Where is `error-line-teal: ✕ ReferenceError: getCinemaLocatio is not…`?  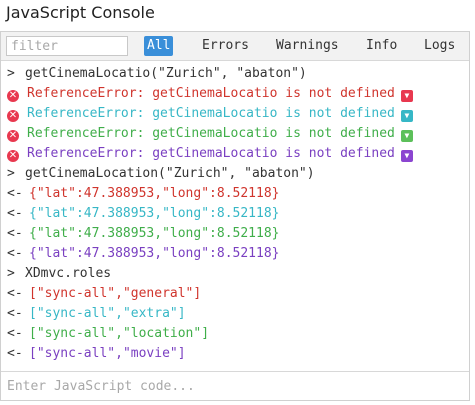
error-line-teal: ✕ ReferenceError: getCinemaLocatio is not… is located at coordinates (235, 114).